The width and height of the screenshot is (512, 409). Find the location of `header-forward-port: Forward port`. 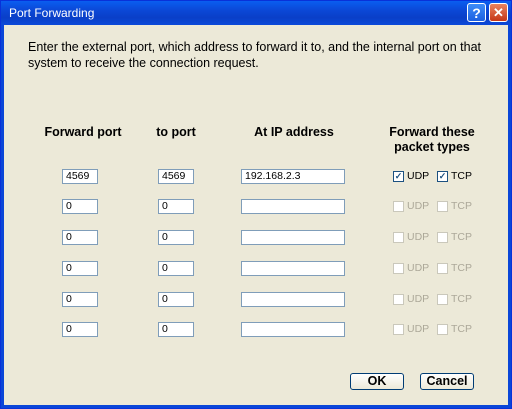

header-forward-port: Forward port is located at coordinates (83, 132).